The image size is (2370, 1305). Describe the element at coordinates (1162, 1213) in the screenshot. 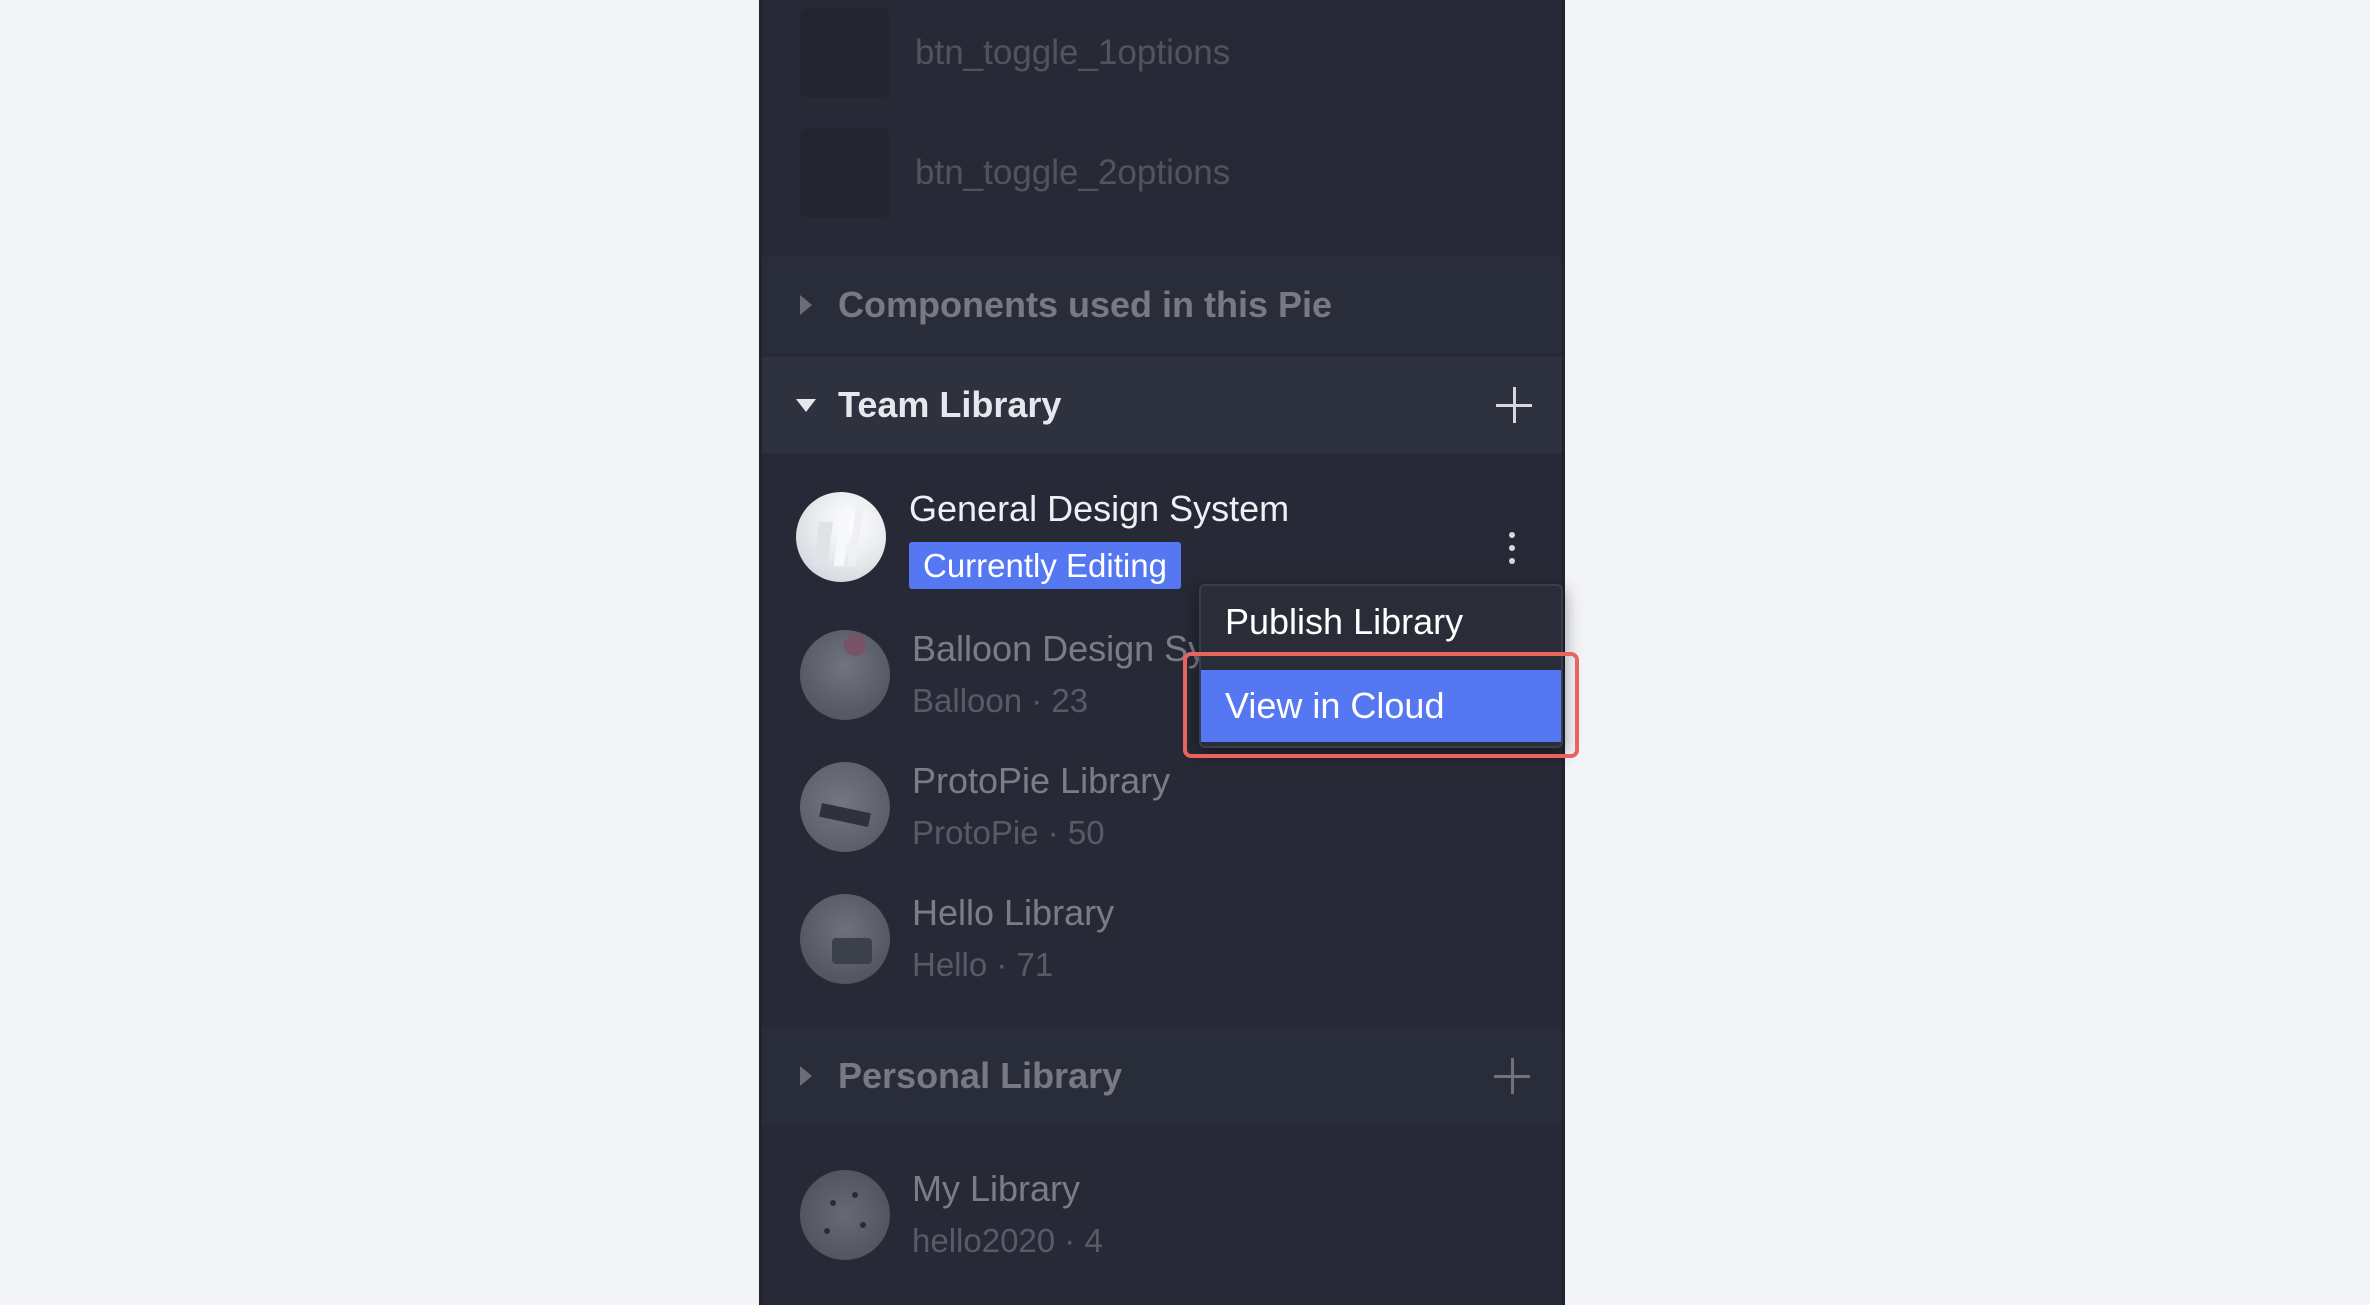

I see `library-item: My Library hello2020 · 4` at that location.